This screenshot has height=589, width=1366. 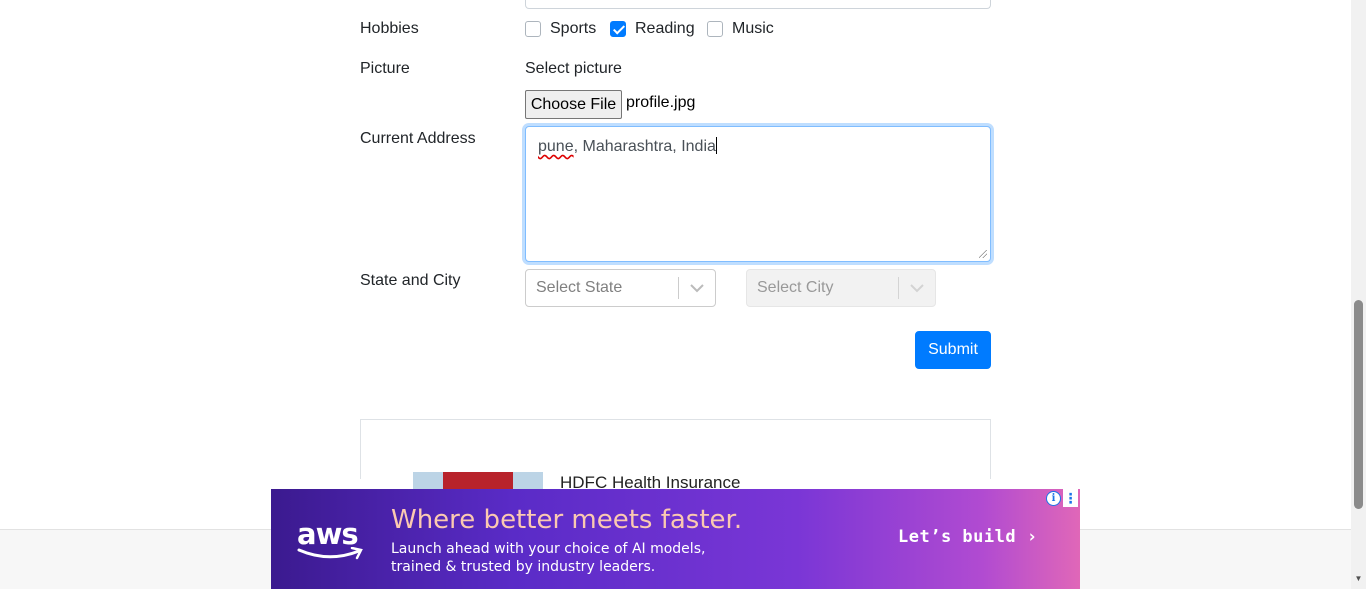 What do you see at coordinates (716, 145) in the screenshot?
I see `text-caret` at bounding box center [716, 145].